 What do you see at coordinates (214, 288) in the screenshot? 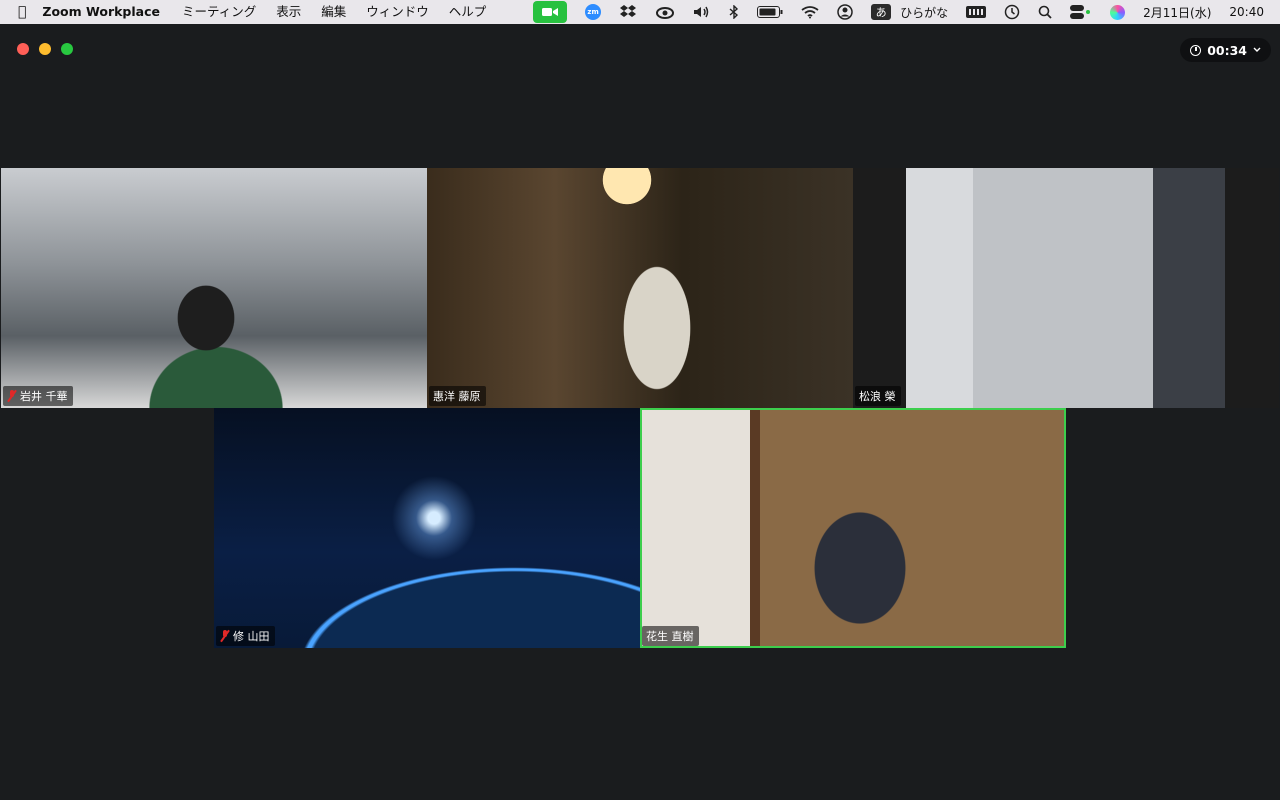
I see `video-tile: 岩井 千華` at bounding box center [214, 288].